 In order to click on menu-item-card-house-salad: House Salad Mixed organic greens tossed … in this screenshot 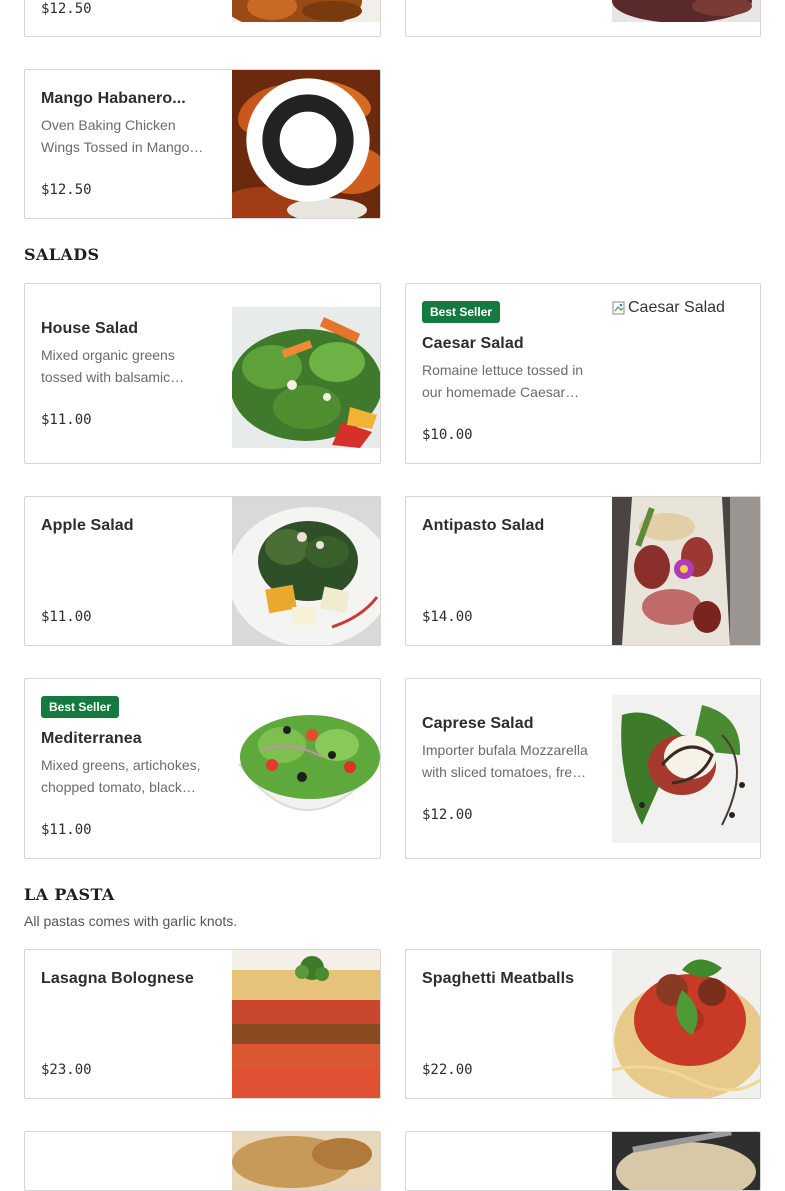, I will do `click(202, 373)`.